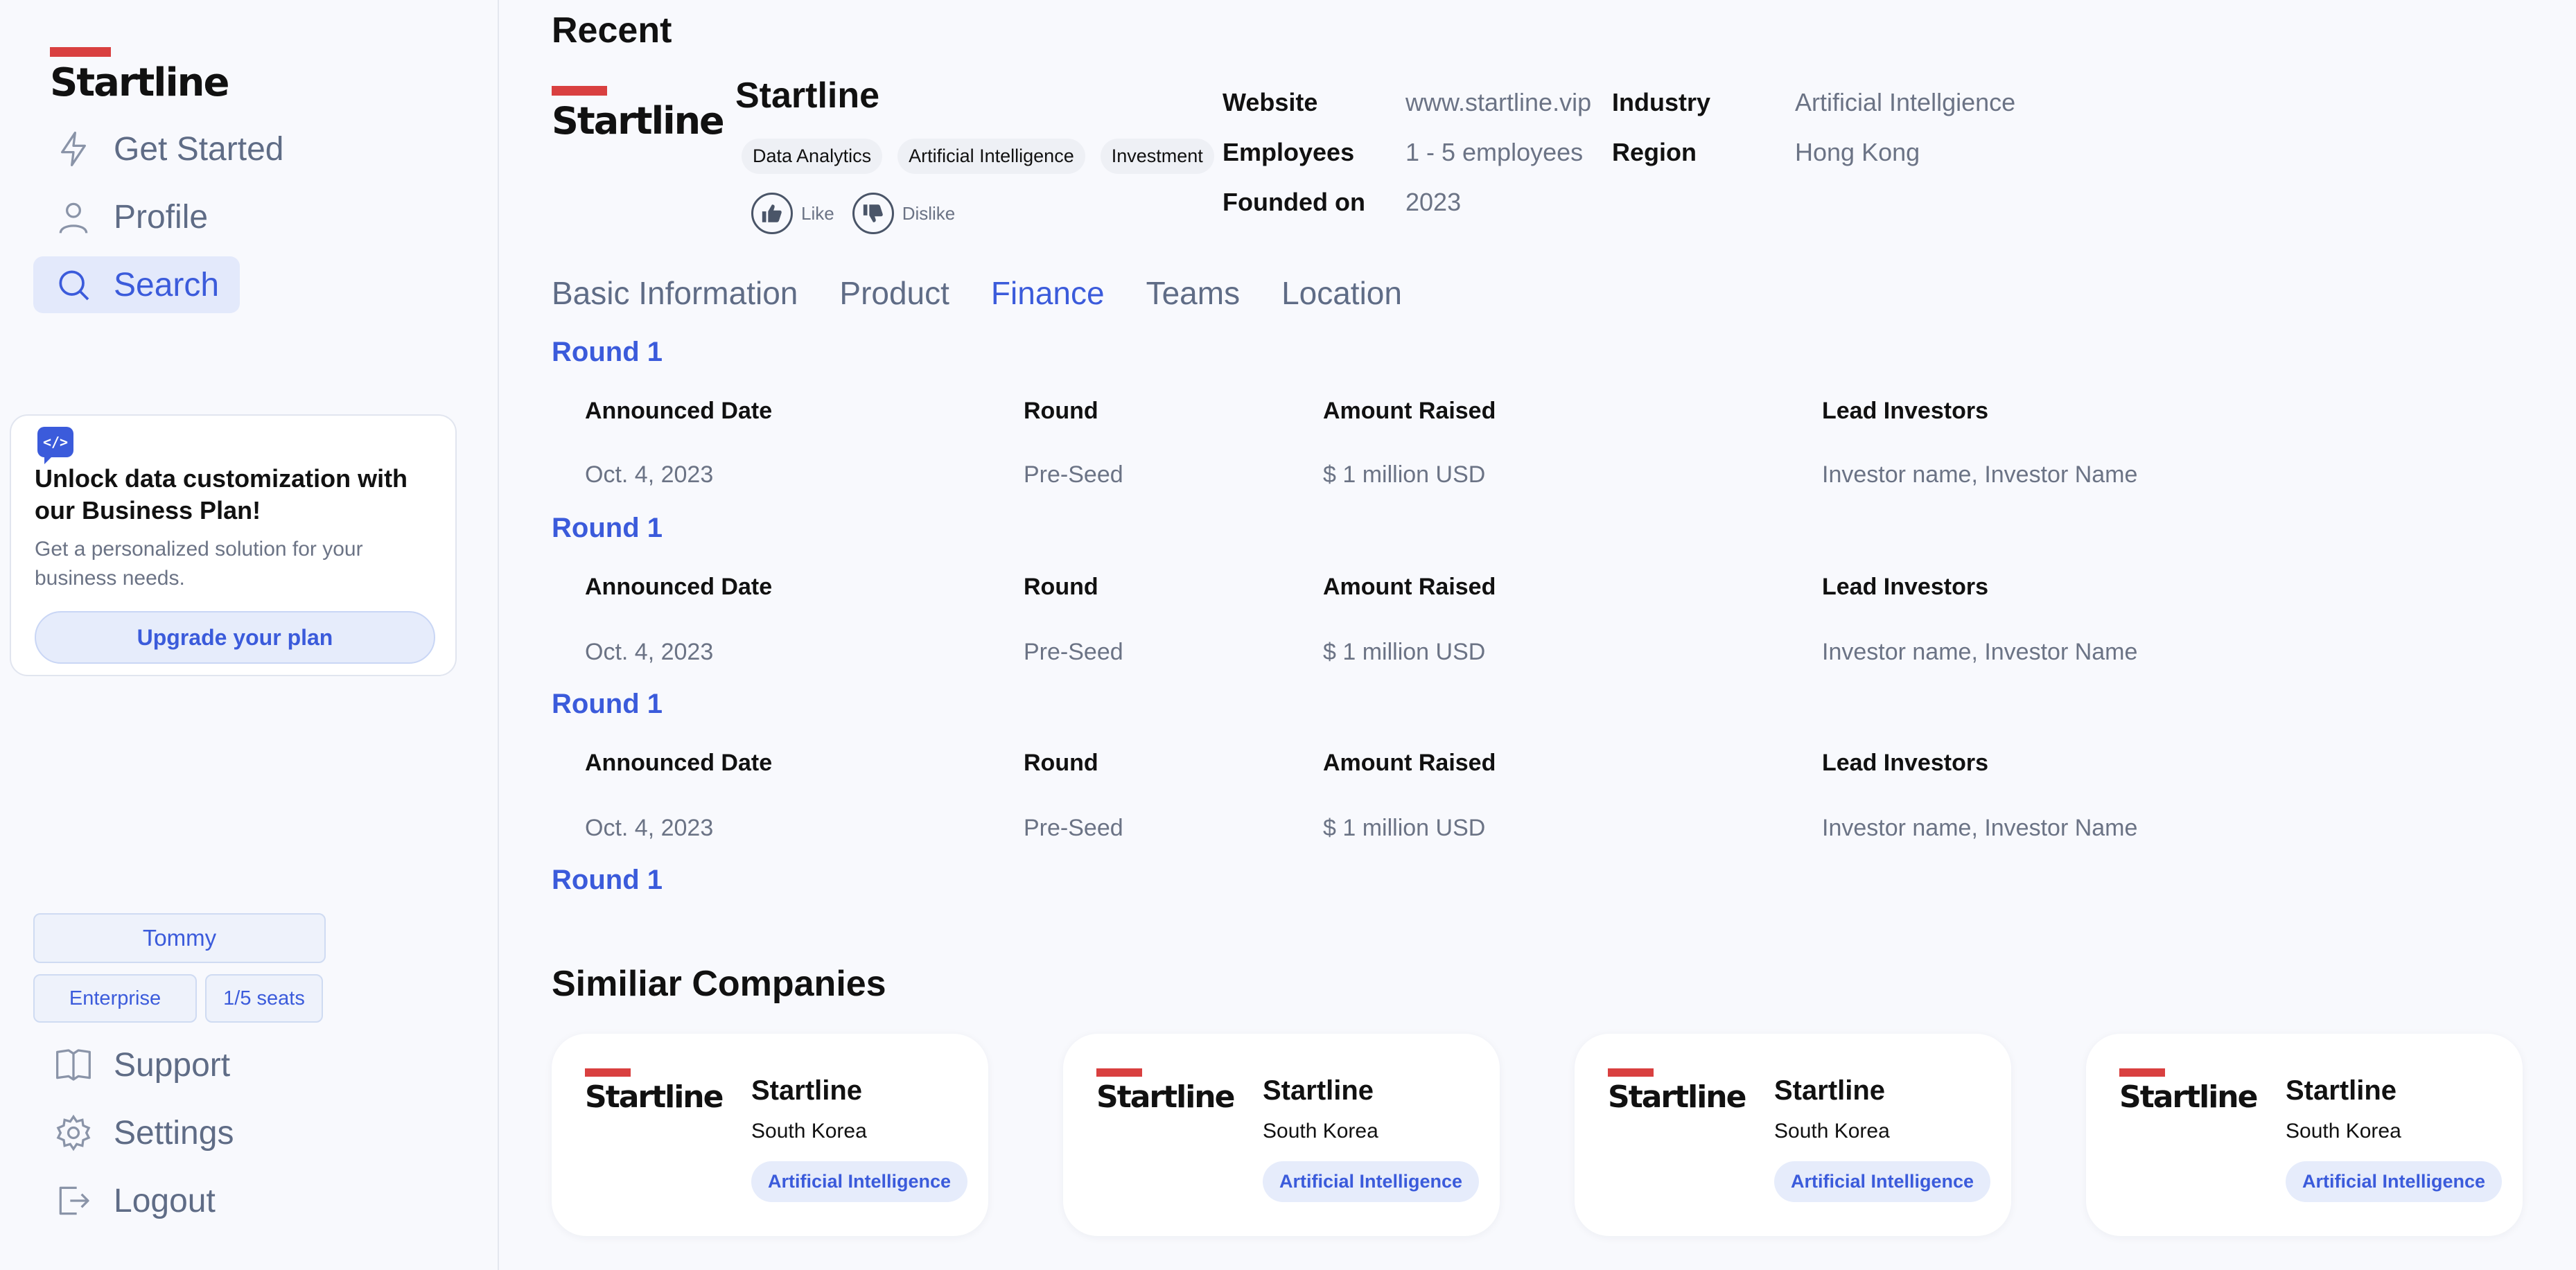 The width and height of the screenshot is (2576, 1270). I want to click on nav-support: Support, so click(142, 1065).